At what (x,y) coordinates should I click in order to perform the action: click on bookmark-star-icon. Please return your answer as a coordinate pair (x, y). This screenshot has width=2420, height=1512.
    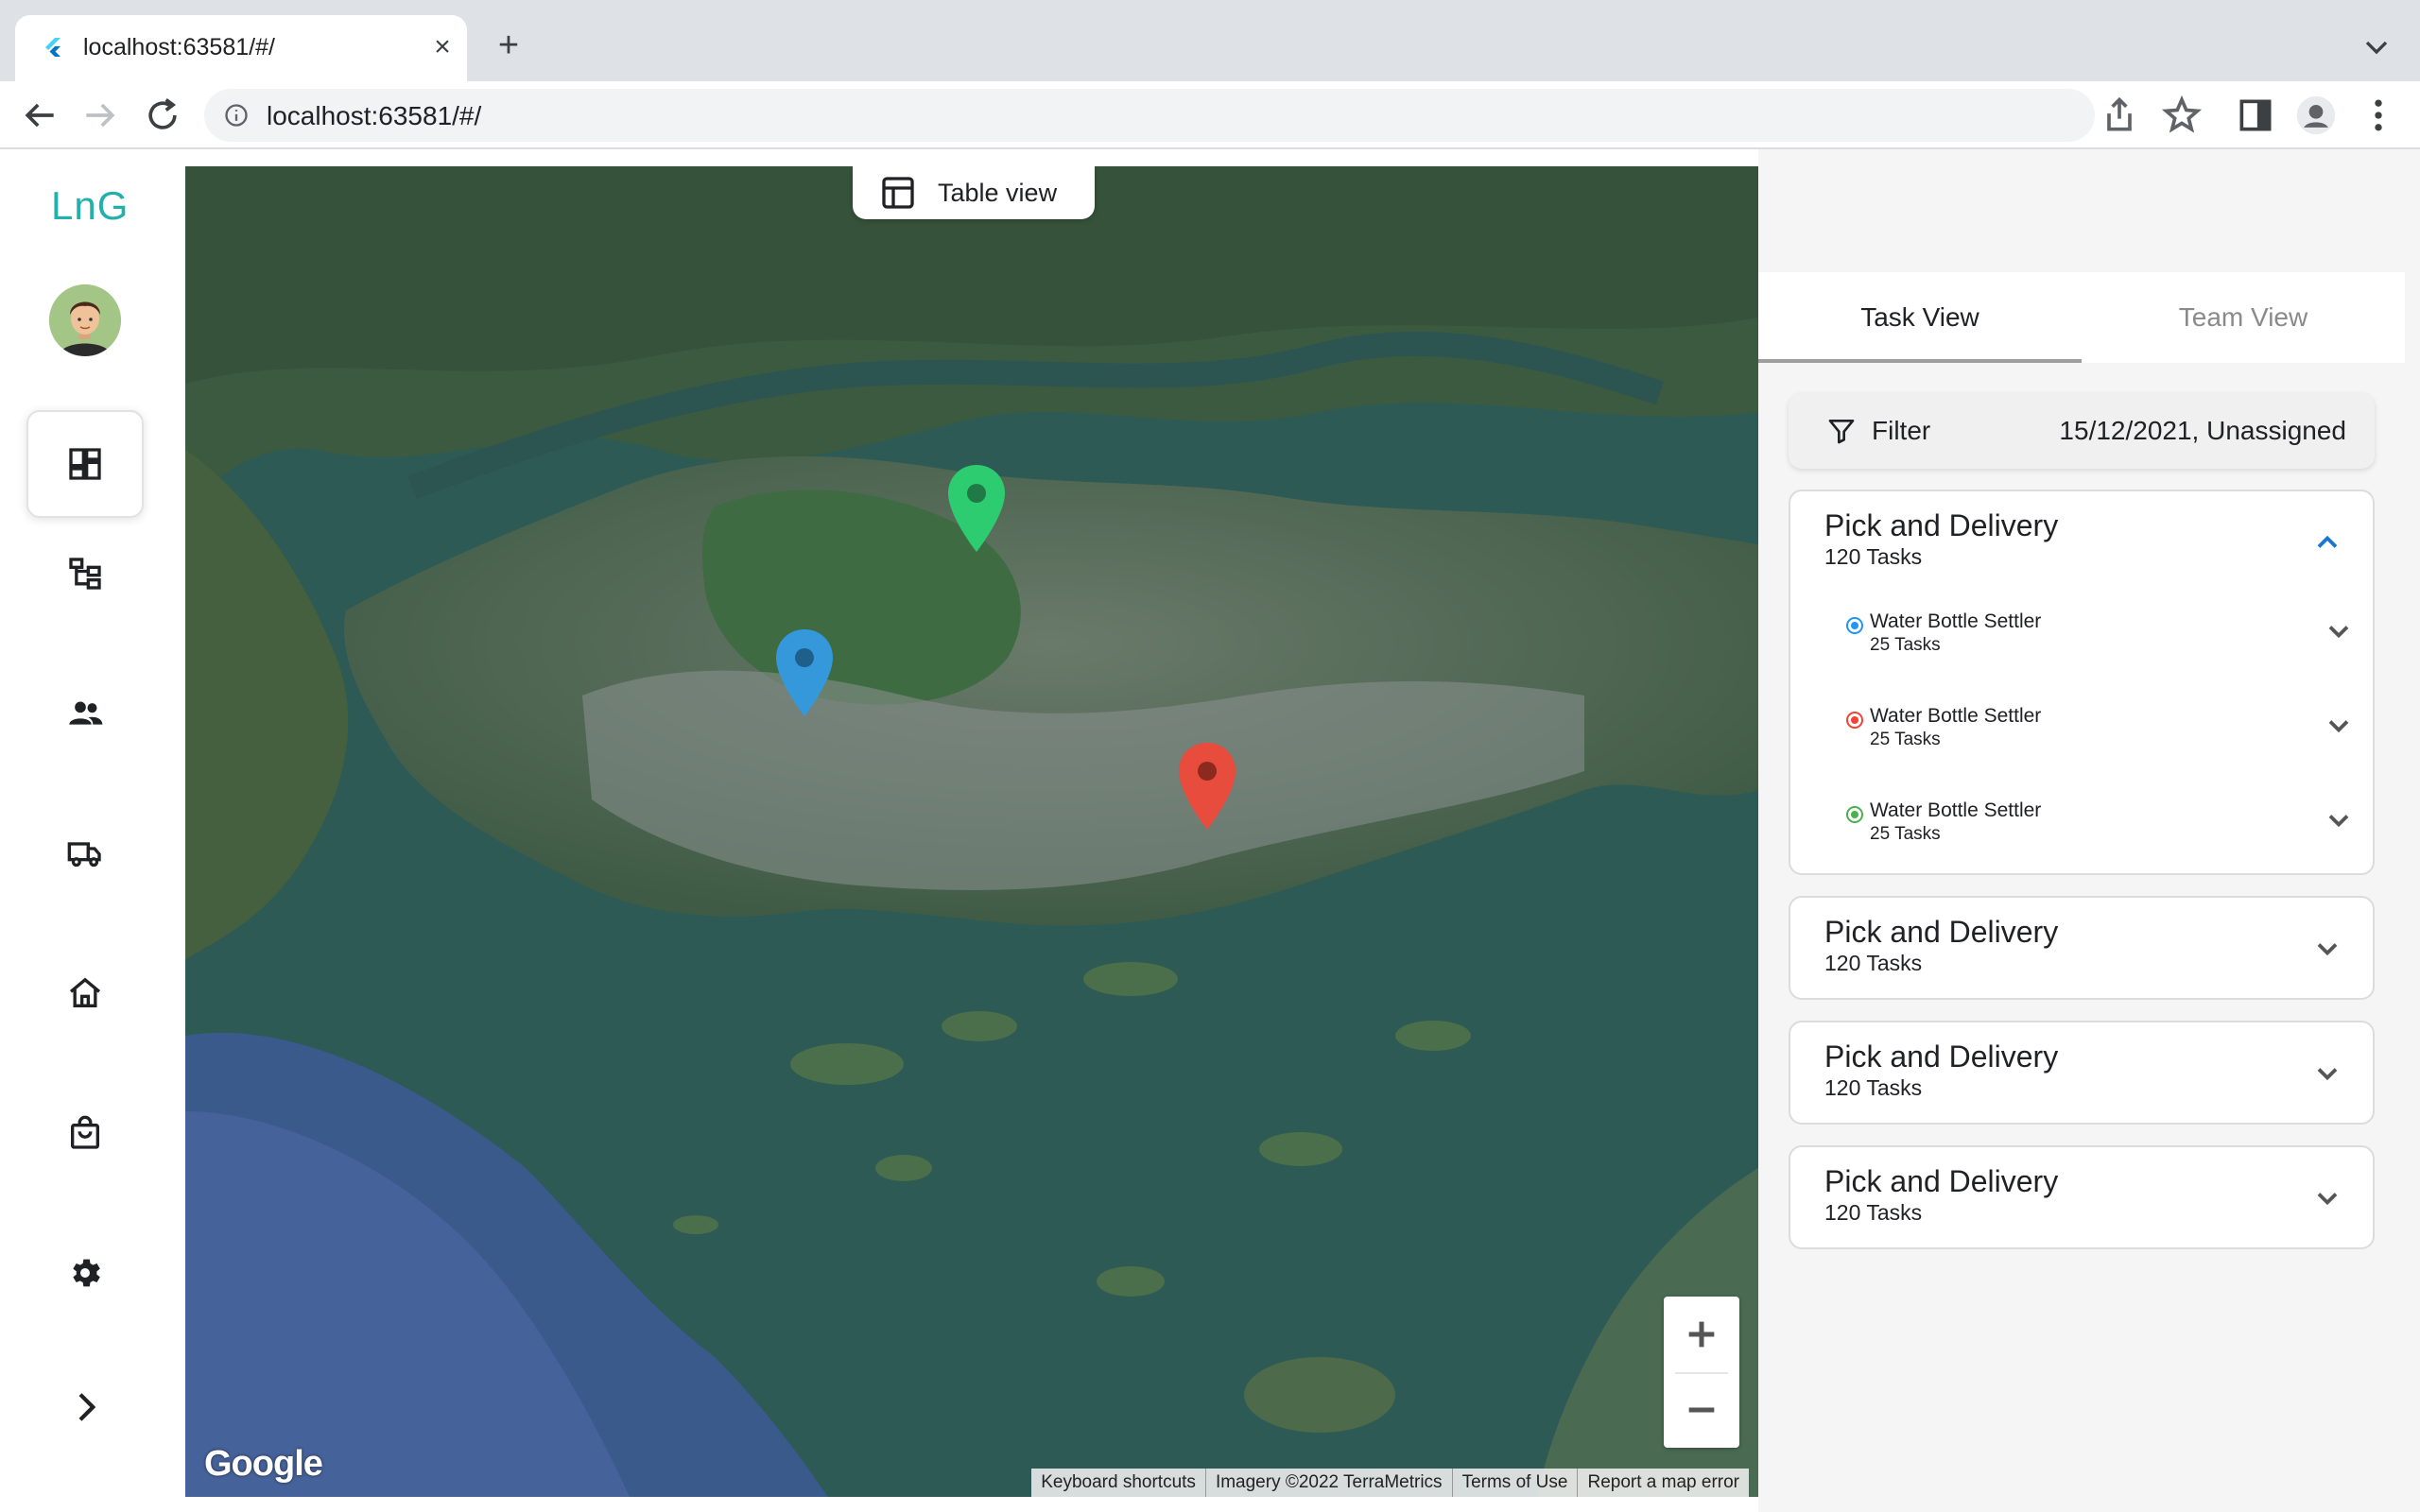
    Looking at the image, I should click on (2182, 115).